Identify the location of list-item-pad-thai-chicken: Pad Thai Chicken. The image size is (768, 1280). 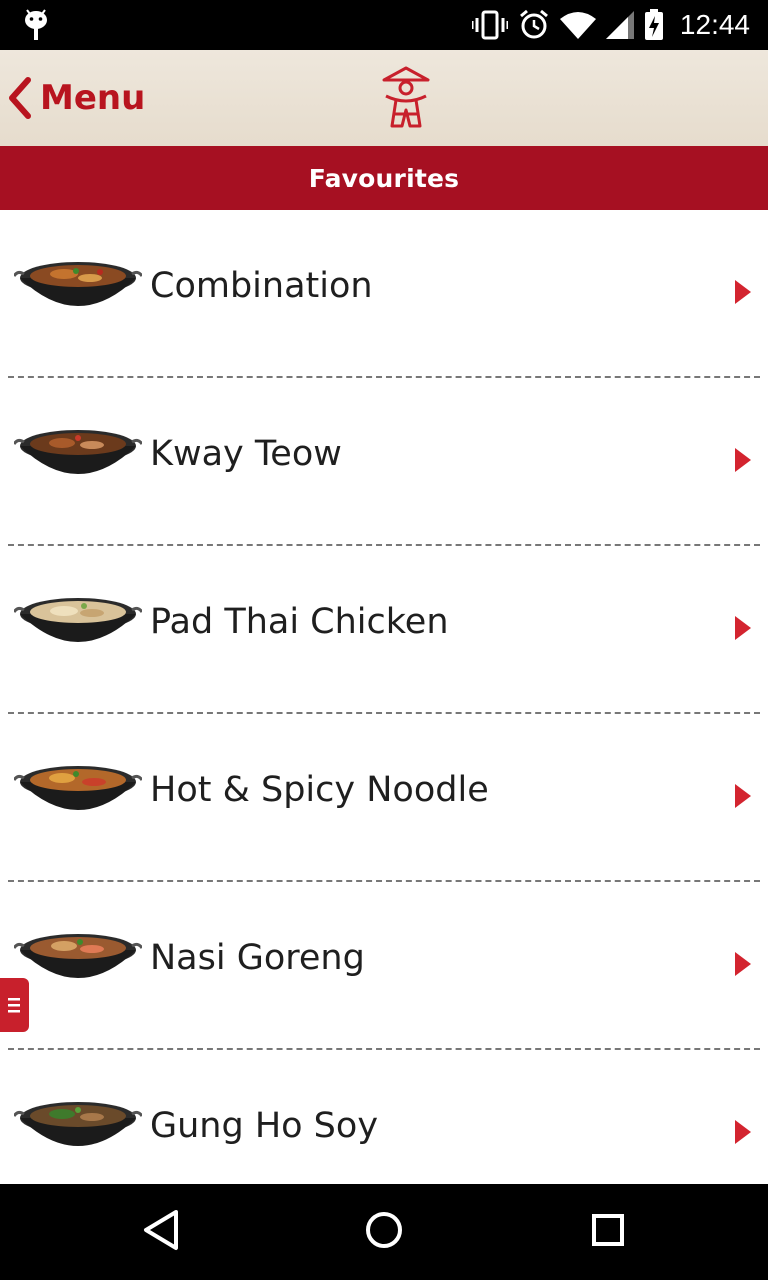
(384, 630).